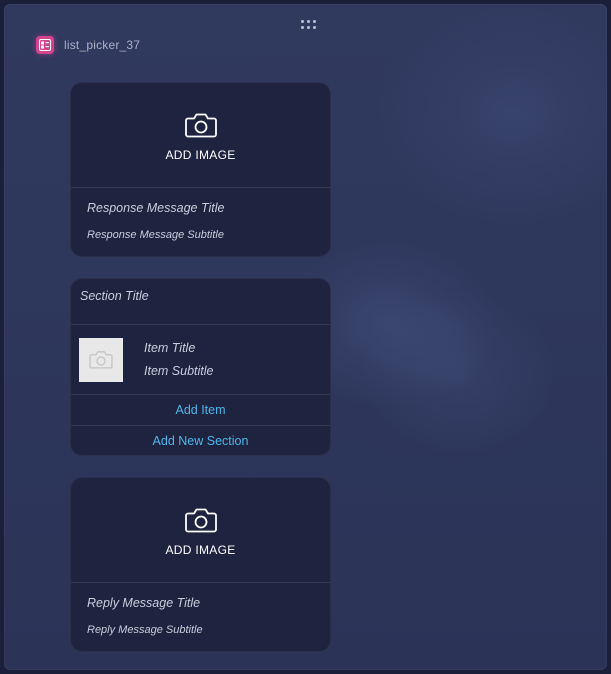  Describe the element at coordinates (200, 410) in the screenshot. I see `add-item-button: Add Item` at that location.